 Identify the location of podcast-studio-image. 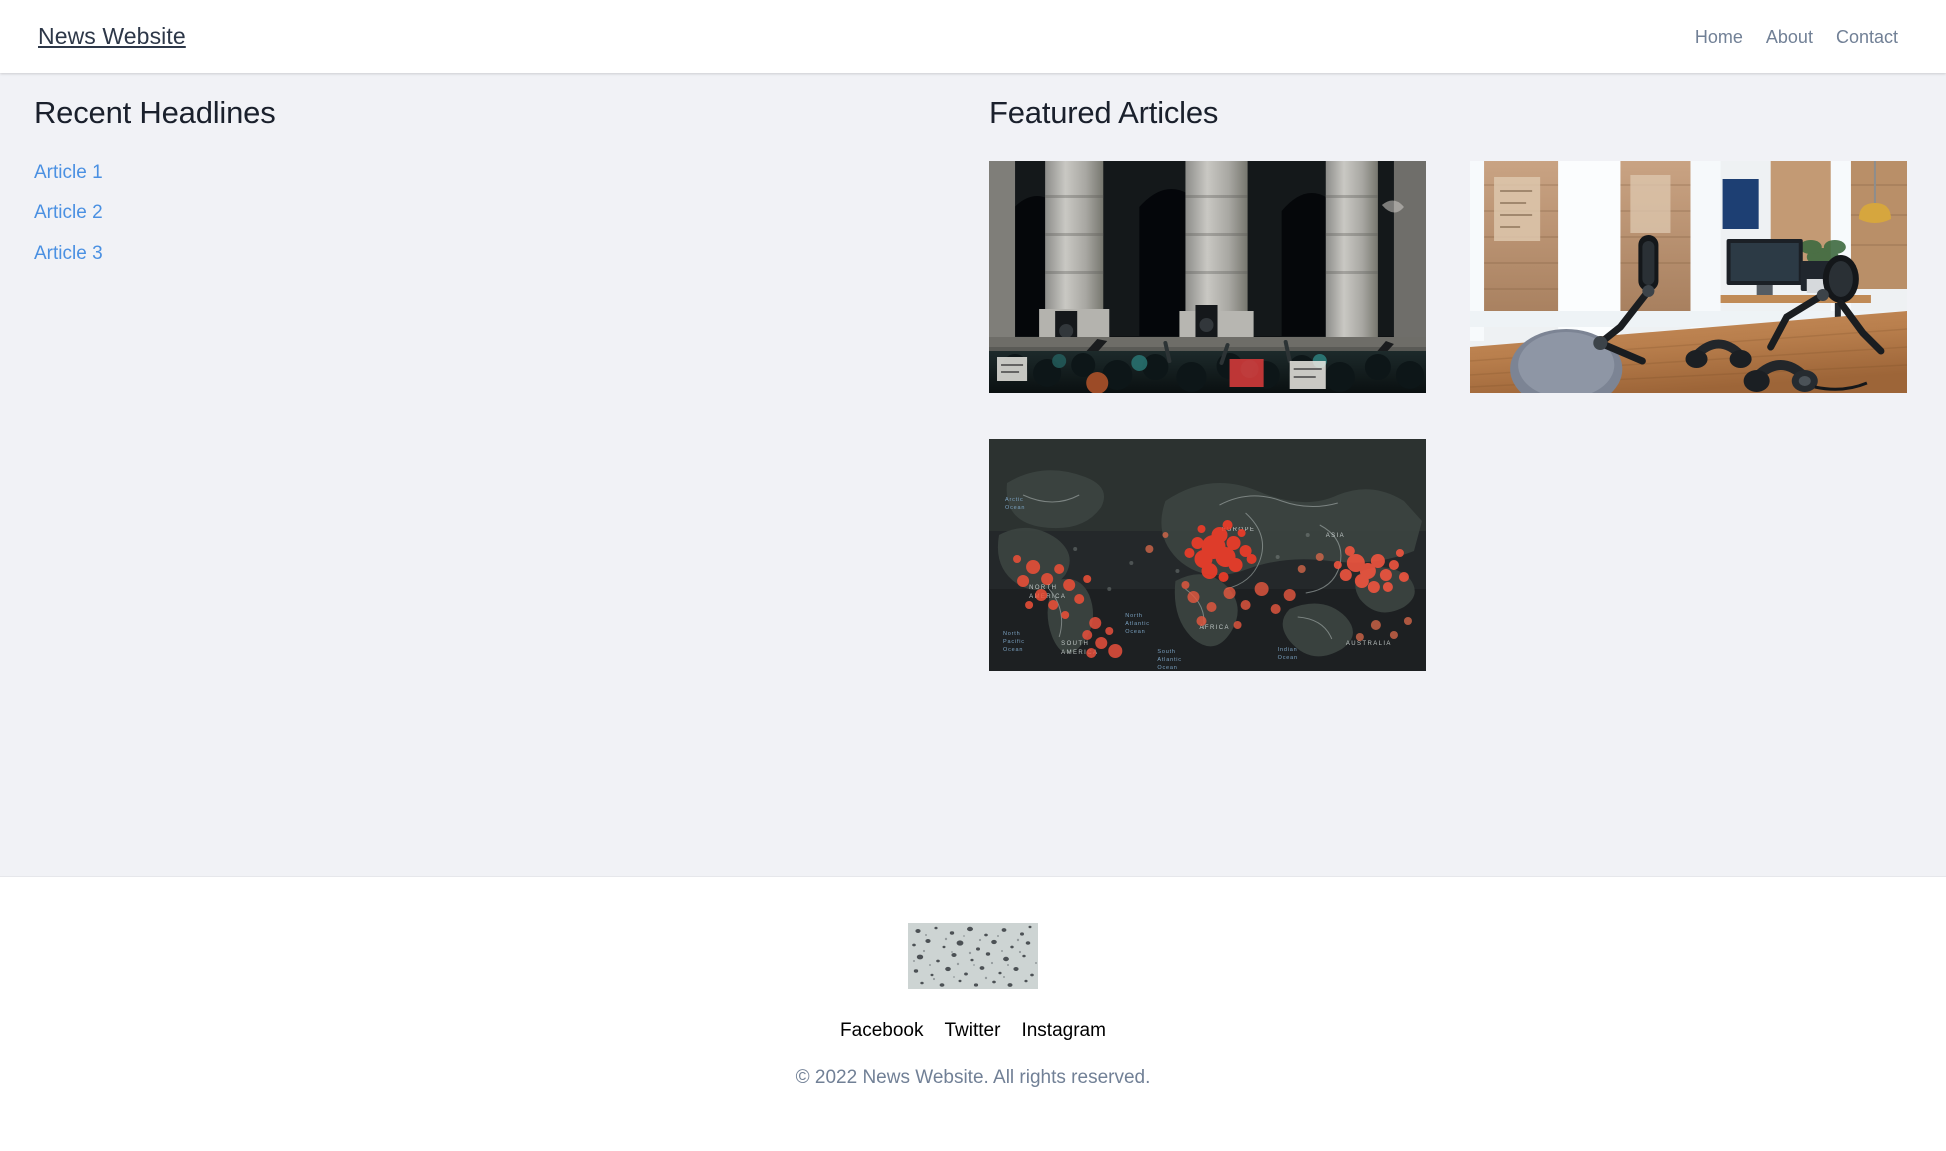
(1688, 276).